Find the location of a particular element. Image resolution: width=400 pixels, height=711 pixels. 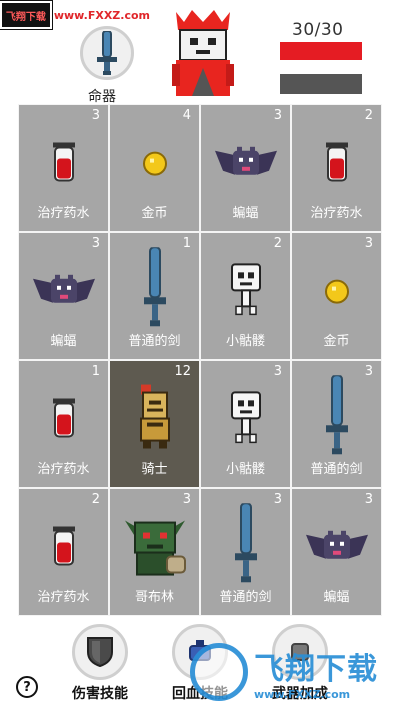

watermark-bottom-url: www.FXXZ.com is located at coordinates (302, 694).